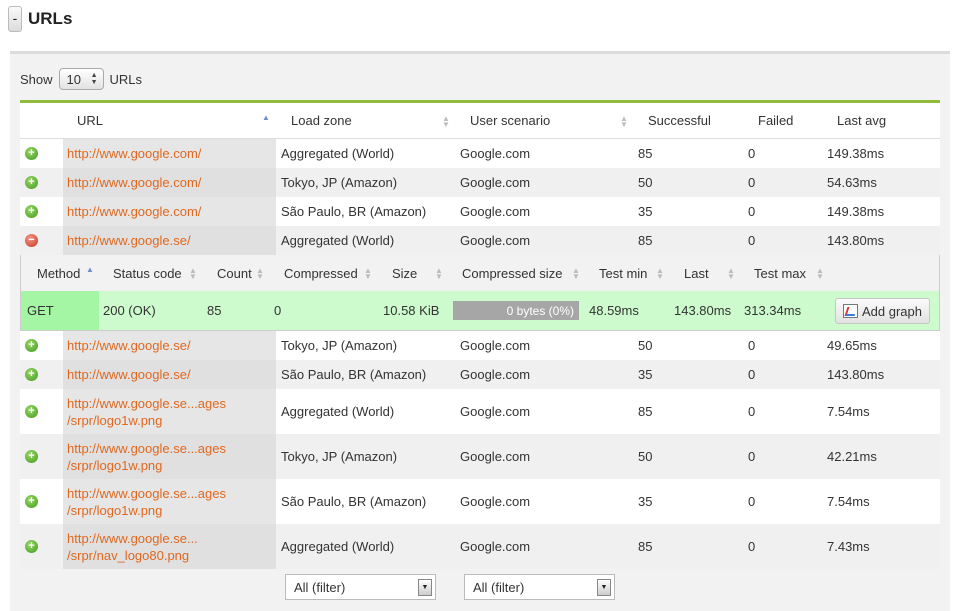  Describe the element at coordinates (539, 587) in the screenshot. I see `scenario-filter: All (filter) ▼` at that location.